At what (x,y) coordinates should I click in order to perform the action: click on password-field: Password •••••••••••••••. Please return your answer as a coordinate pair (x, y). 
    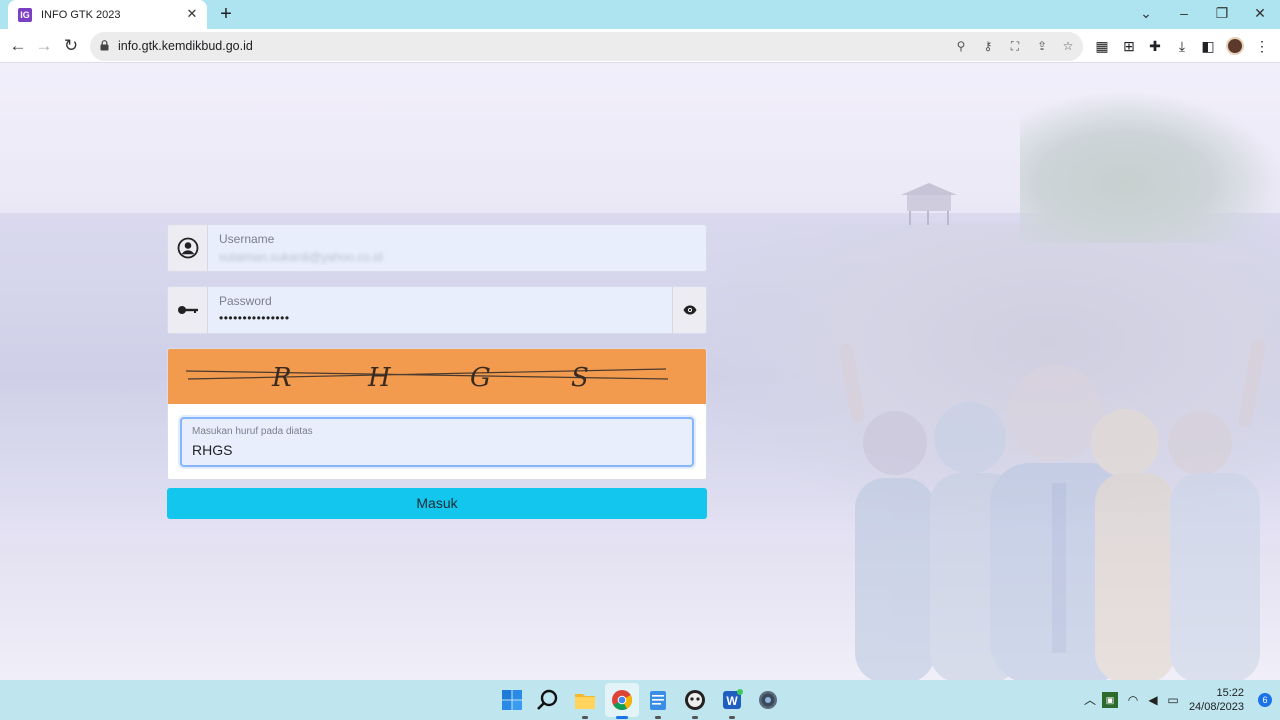
    Looking at the image, I should click on (437, 310).